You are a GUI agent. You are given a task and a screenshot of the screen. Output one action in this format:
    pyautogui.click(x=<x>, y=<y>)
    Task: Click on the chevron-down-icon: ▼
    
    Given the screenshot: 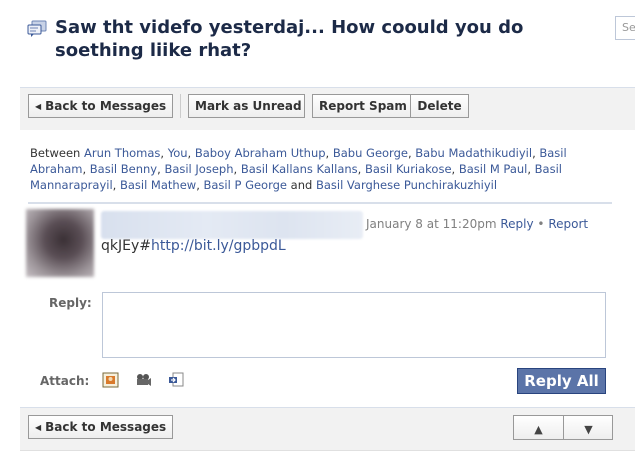 What is the action you would take?
    pyautogui.click(x=588, y=429)
    